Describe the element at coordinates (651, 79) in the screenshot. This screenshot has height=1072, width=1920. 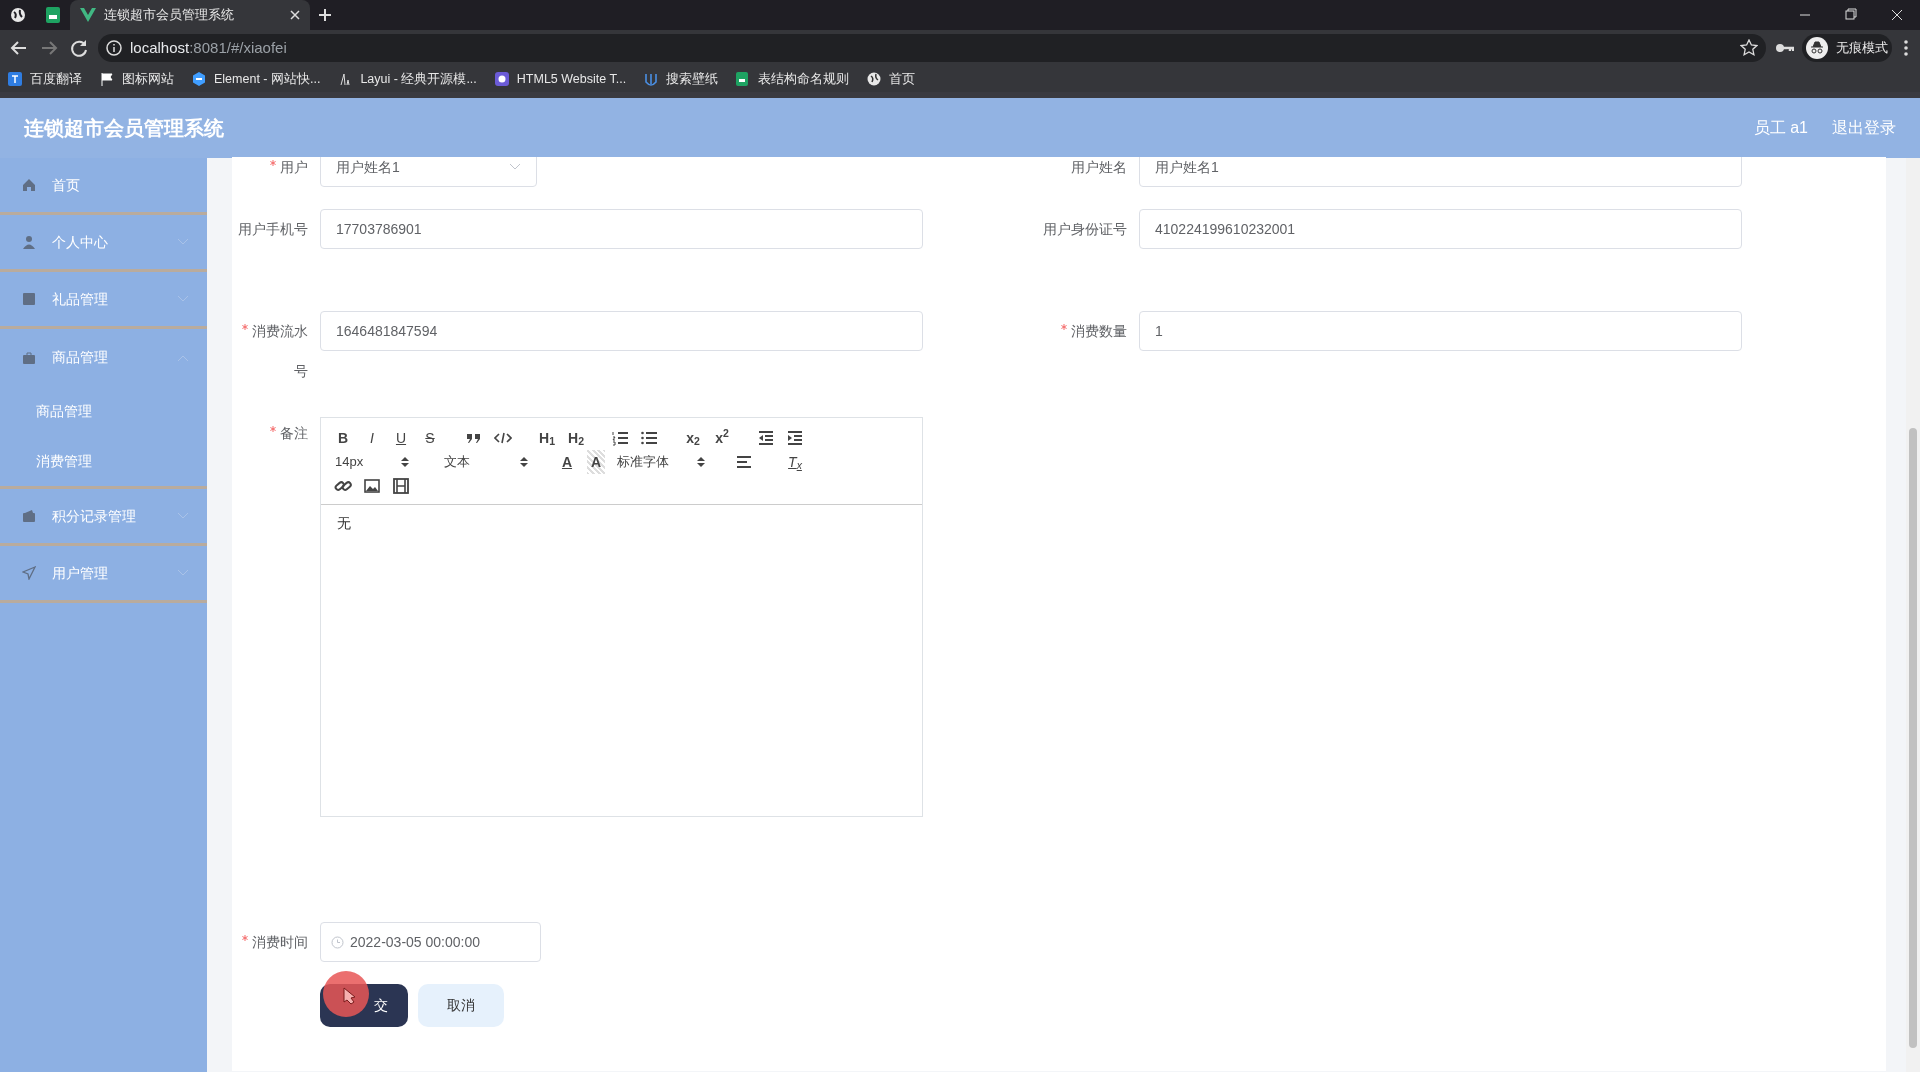
I see `trident-icon` at that location.